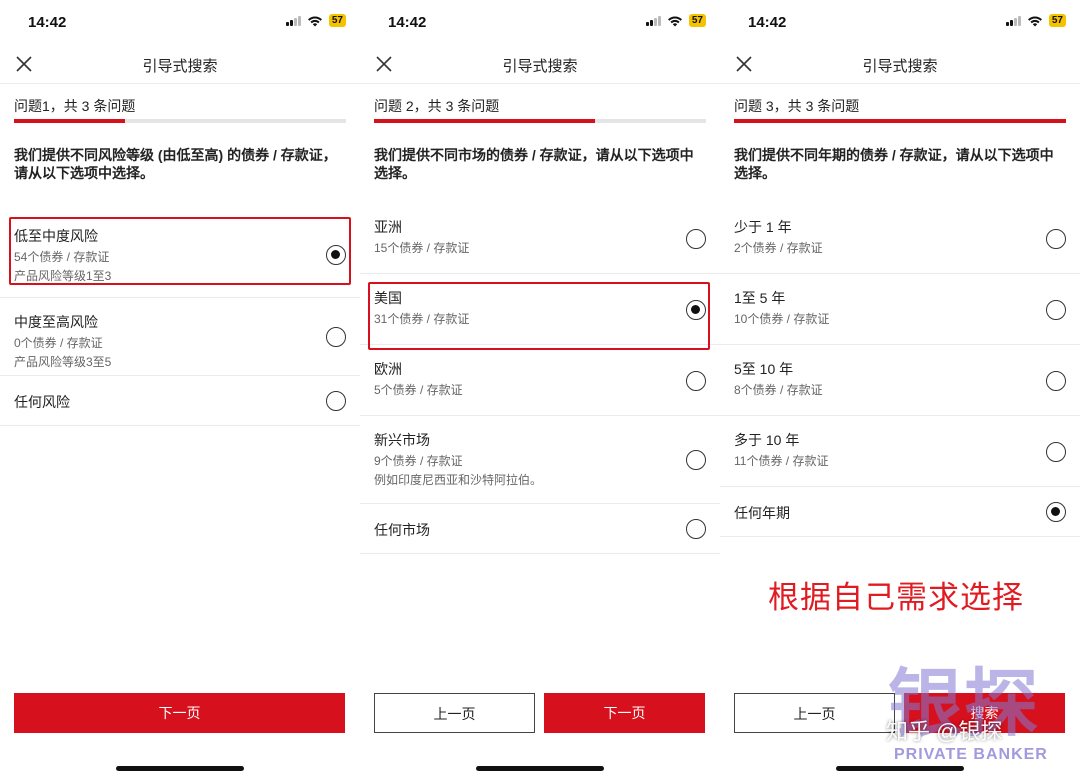 The height and width of the screenshot is (779, 1080). I want to click on question-intro: 我们提供不同市场的债券 / 存款证，请从以下选项中选择。, so click(534, 164).